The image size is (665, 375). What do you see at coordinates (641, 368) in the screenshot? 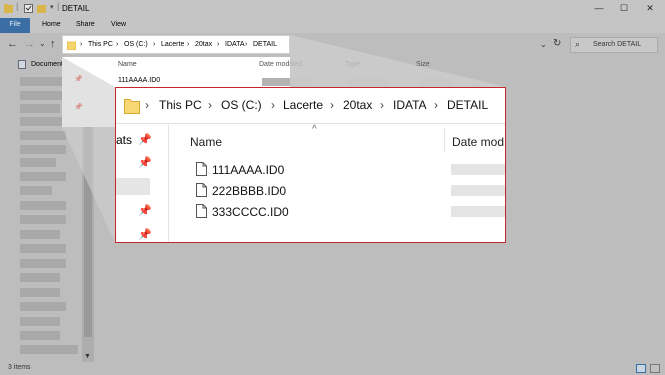
I see `details-view-icon` at bounding box center [641, 368].